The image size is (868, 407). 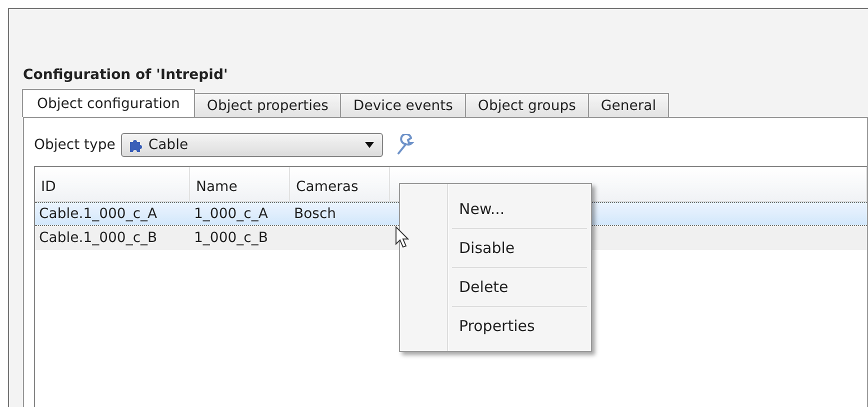 What do you see at coordinates (98, 238) in the screenshot?
I see `table-cell-text: Cable.1_000_c_B` at bounding box center [98, 238].